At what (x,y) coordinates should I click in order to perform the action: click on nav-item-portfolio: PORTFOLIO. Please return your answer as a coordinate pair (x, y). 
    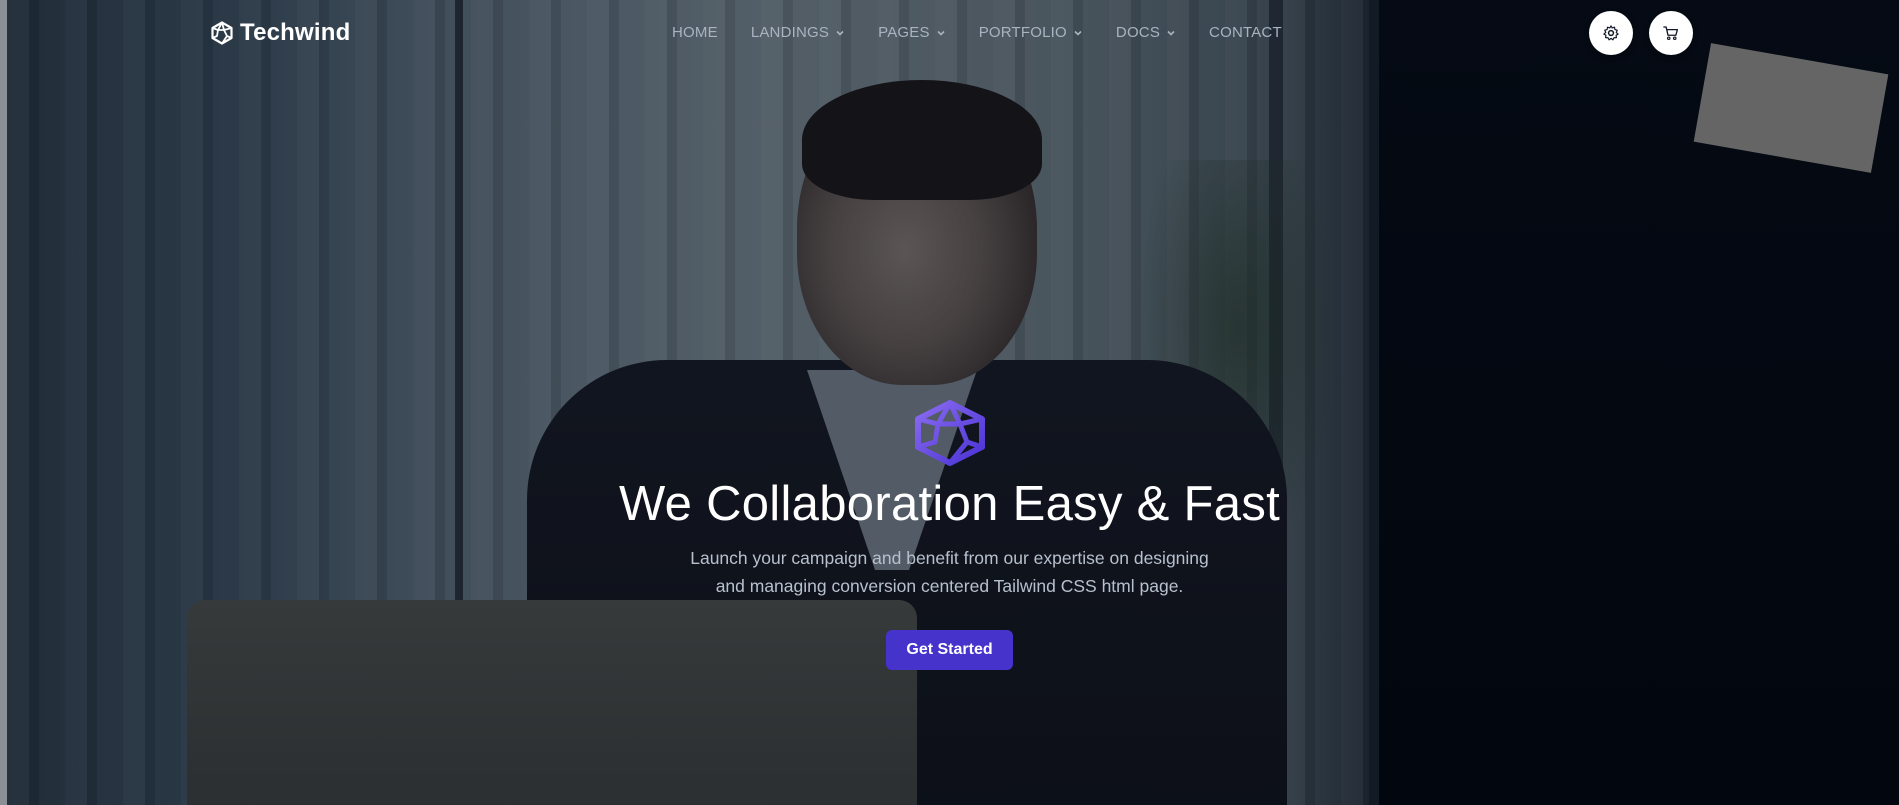
    Looking at the image, I should click on (1031, 32).